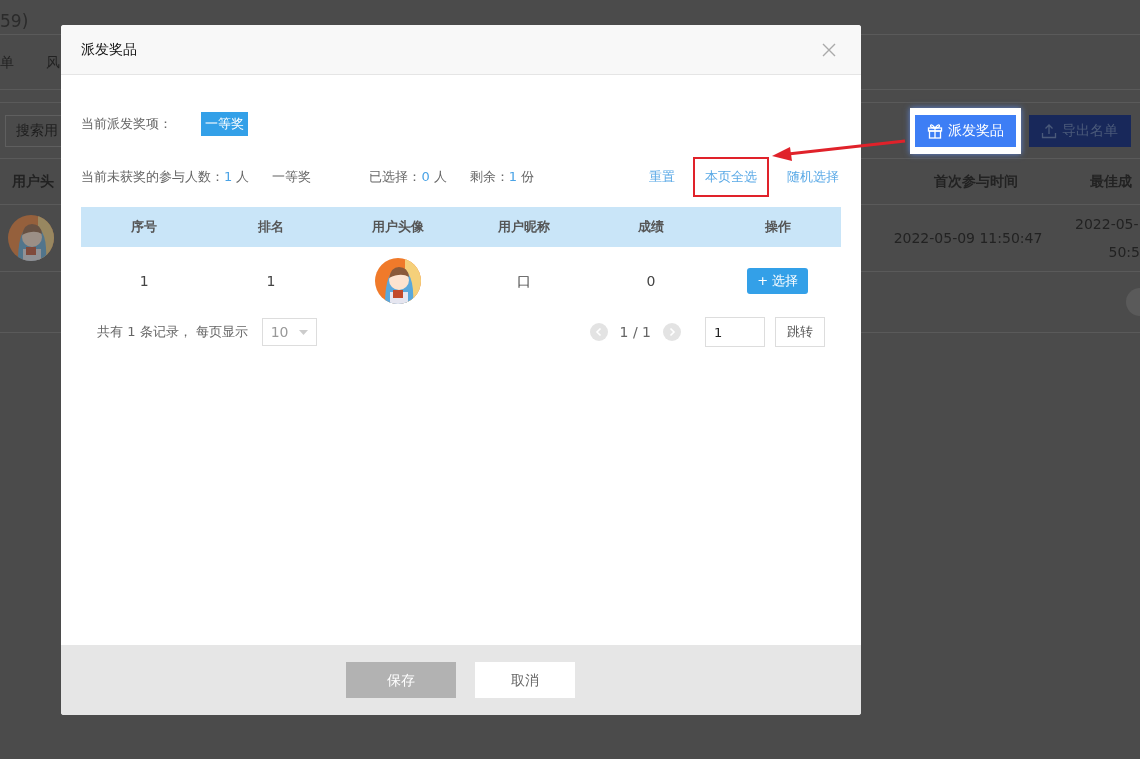  Describe the element at coordinates (172, 332) in the screenshot. I see `record-summary: 共有 1 条记录， 每页显示` at that location.